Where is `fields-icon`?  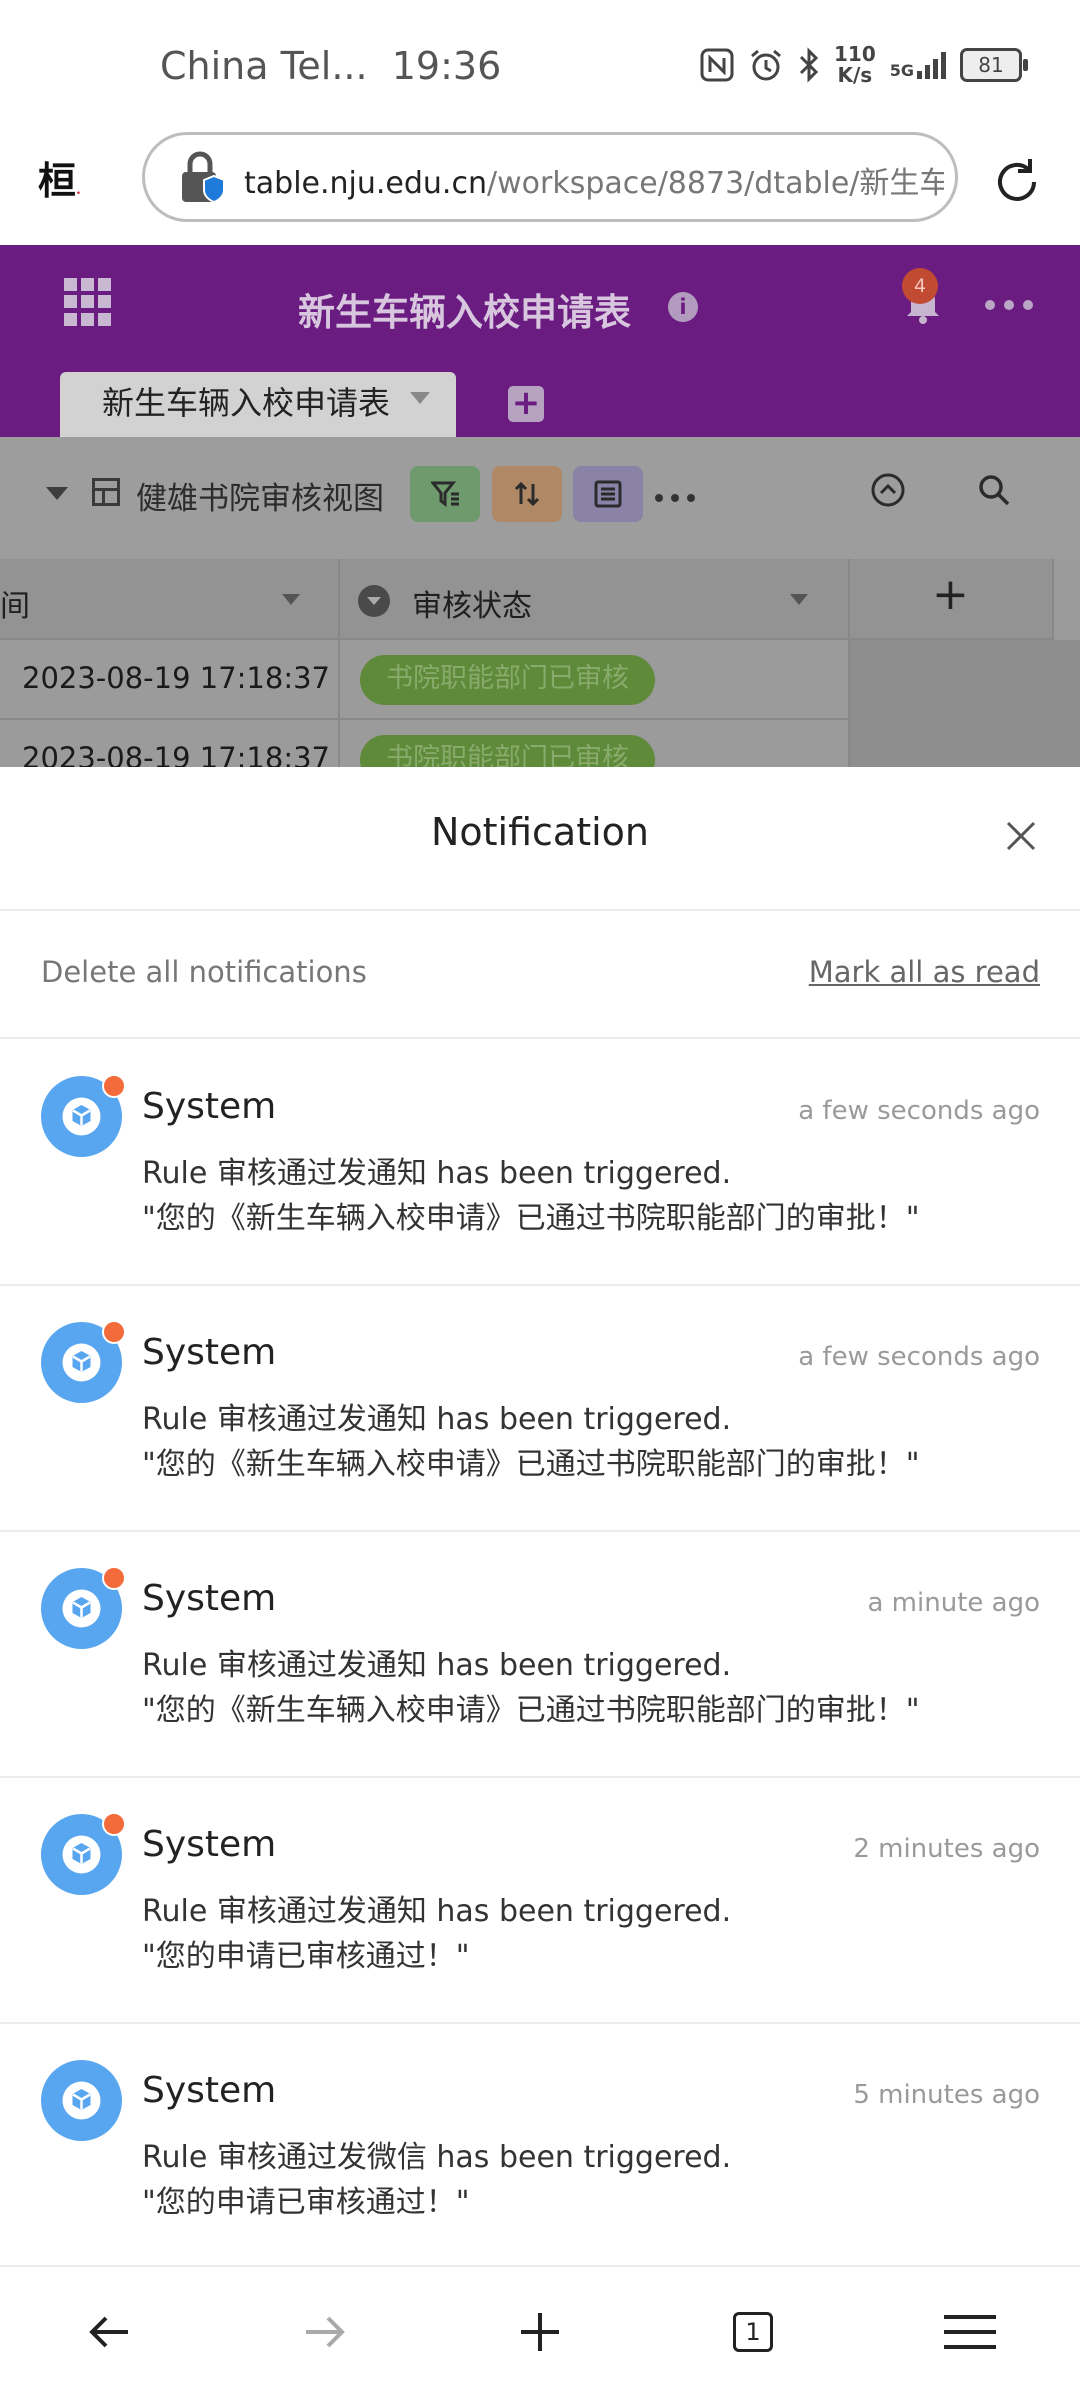 fields-icon is located at coordinates (608, 494).